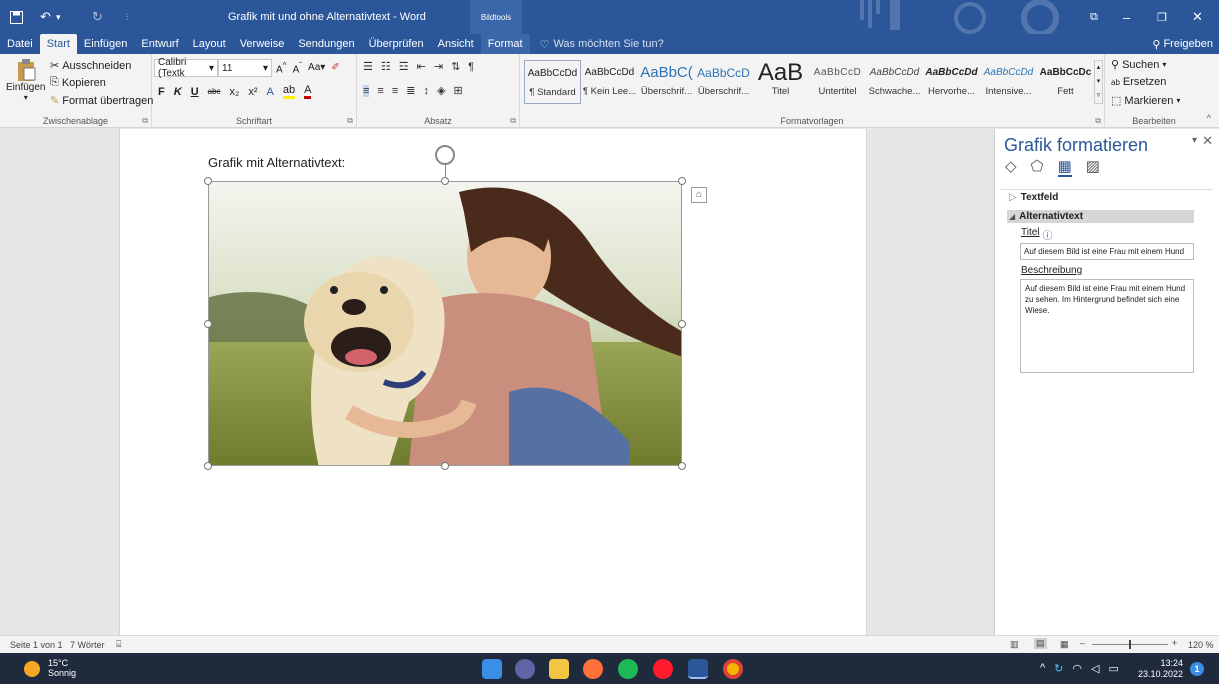 This screenshot has height=684, width=1219. What do you see at coordinates (395, 91) in the screenshot?
I see `align-right-icon: ≡` at bounding box center [395, 91].